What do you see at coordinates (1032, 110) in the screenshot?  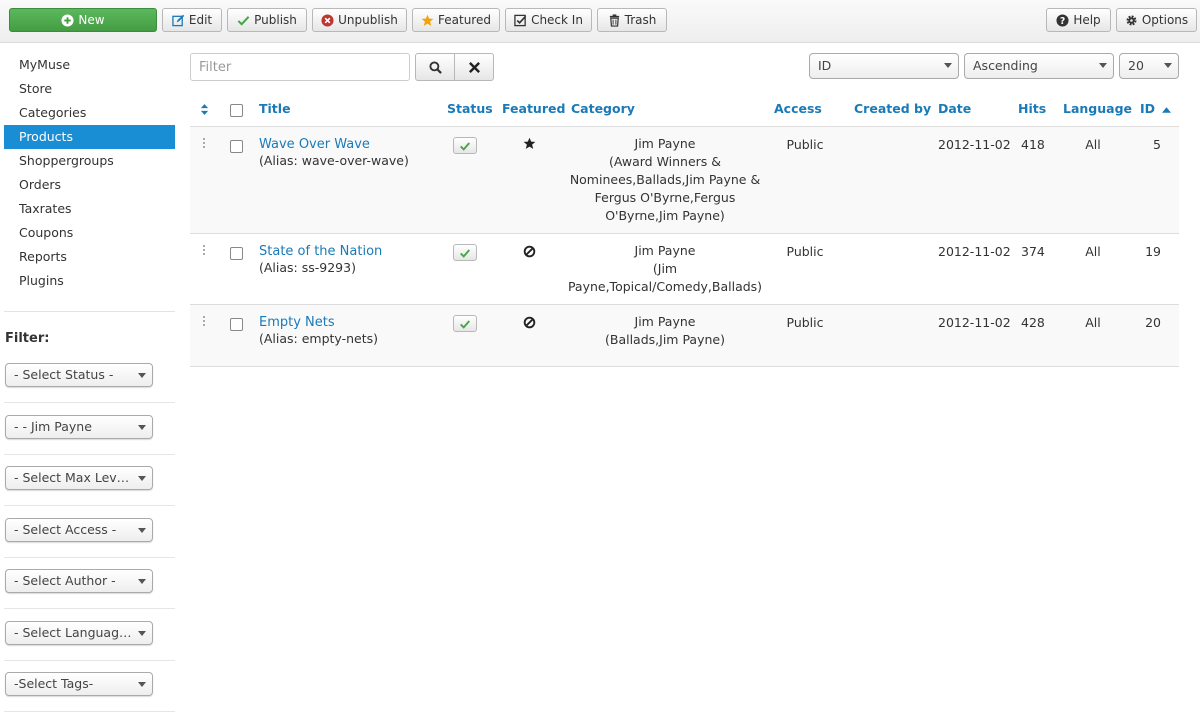 I see `column-hits: Hits` at bounding box center [1032, 110].